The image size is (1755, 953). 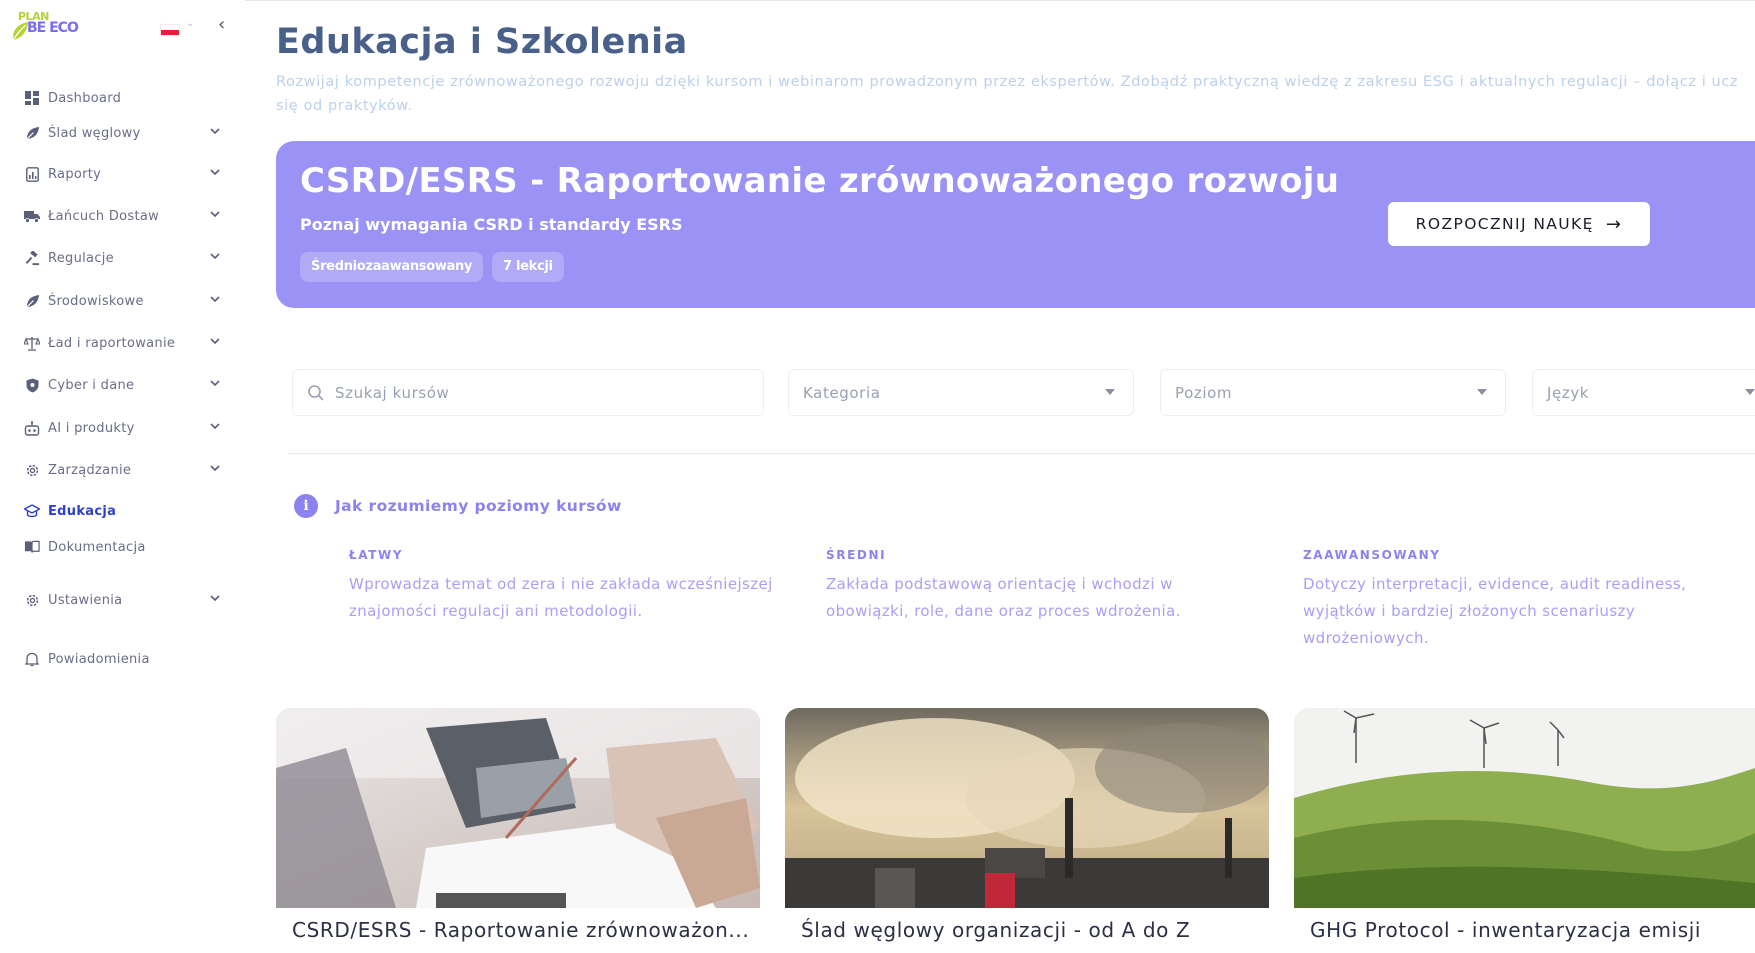 I want to click on sidebar-item-notifications: Powiadomienia, so click(x=126, y=659).